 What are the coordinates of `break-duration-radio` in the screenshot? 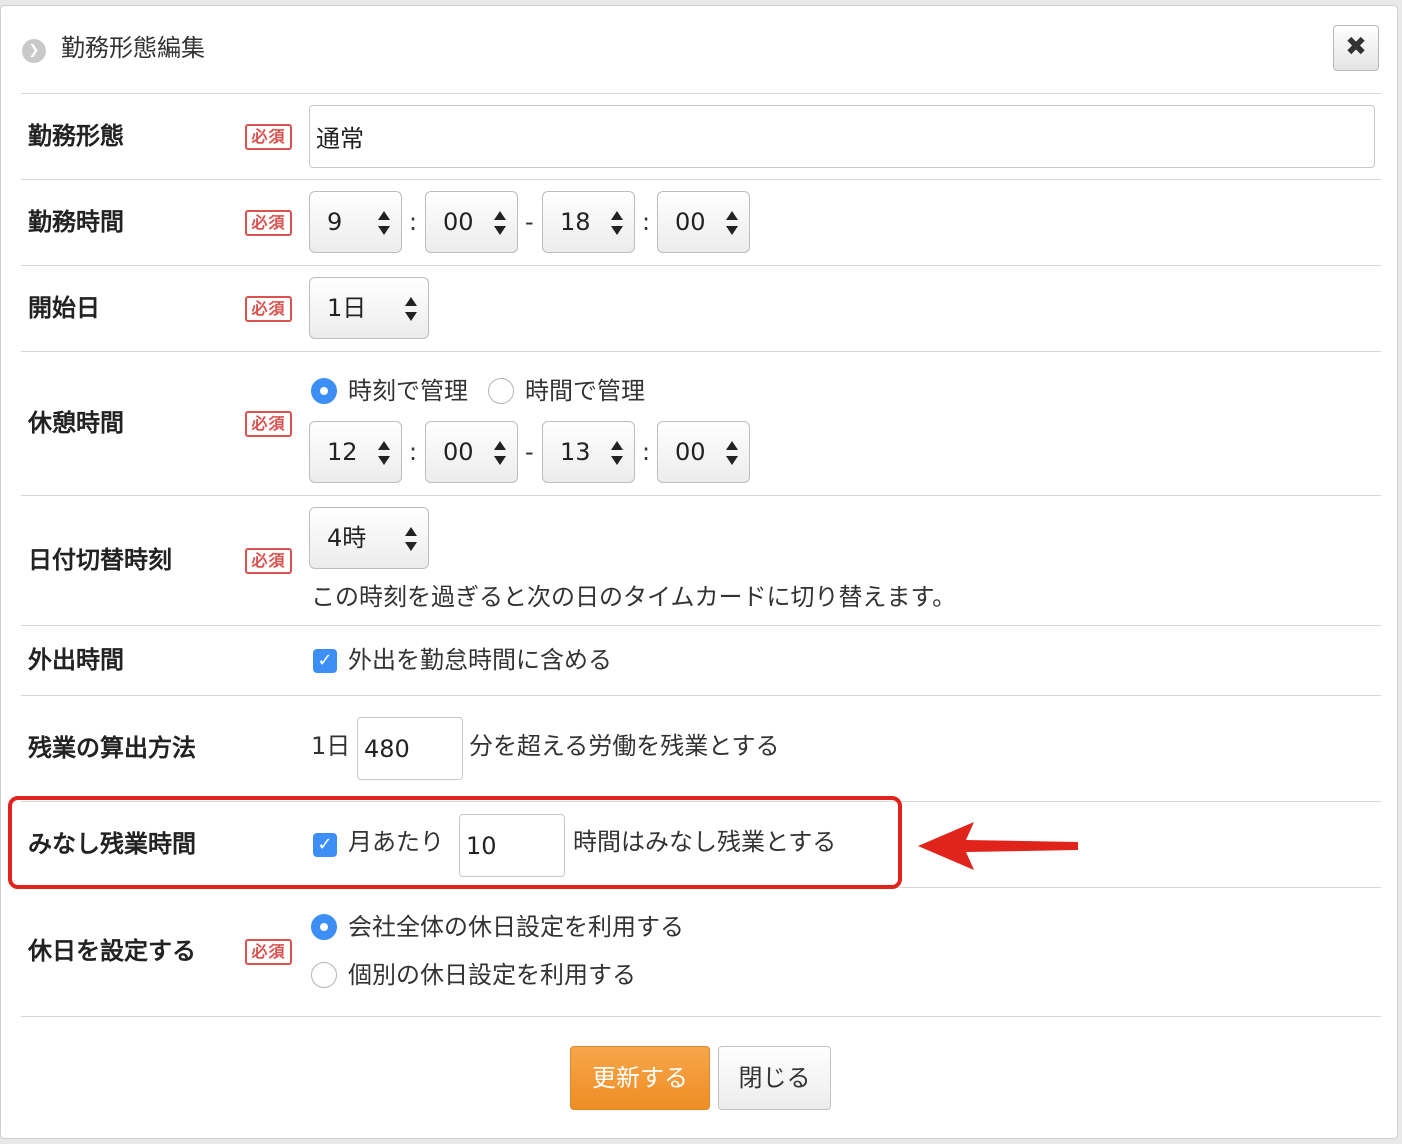 It's located at (501, 391).